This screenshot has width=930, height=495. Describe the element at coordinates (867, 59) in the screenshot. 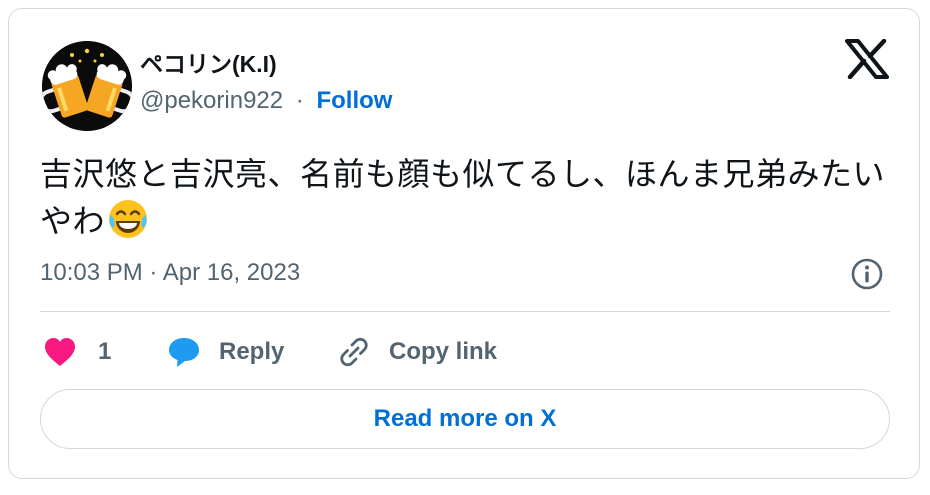

I see `x-logo-icon` at that location.